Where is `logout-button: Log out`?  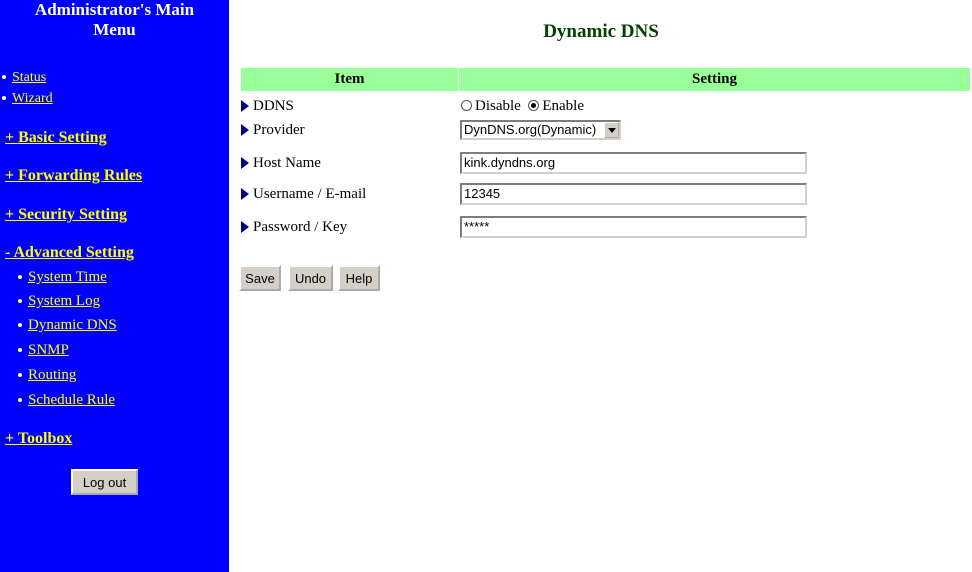
logout-button: Log out is located at coordinates (104, 482).